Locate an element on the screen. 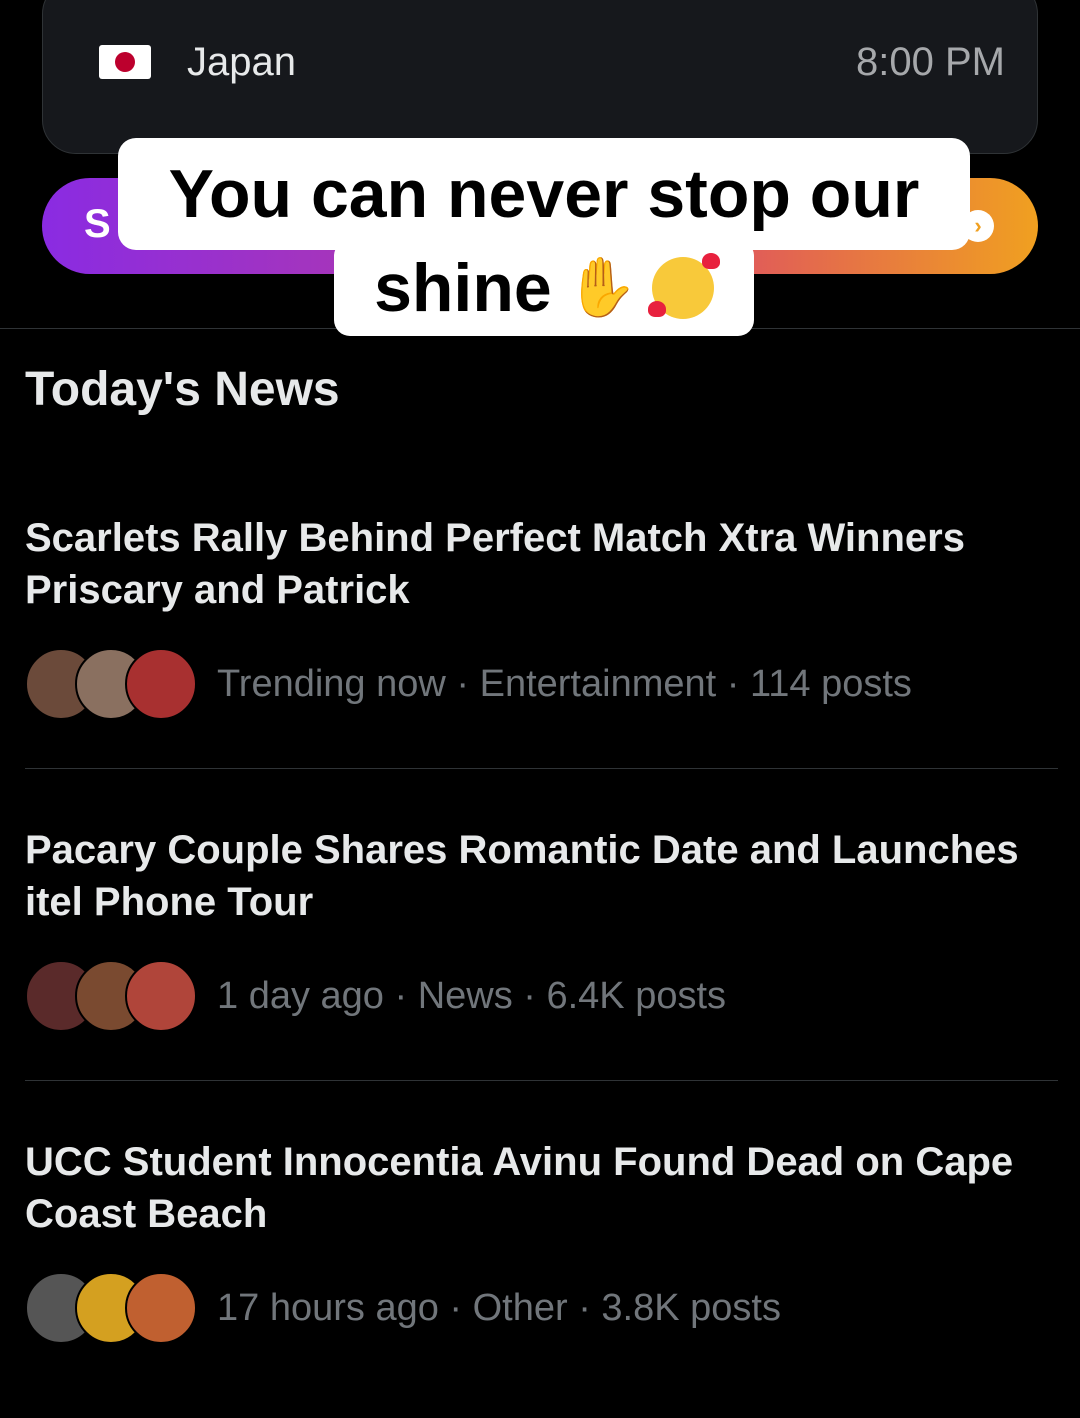 This screenshot has width=1080, height=1418. news-meta-row: 17 hours ago · Other · 3.8K posts is located at coordinates (541, 1308).